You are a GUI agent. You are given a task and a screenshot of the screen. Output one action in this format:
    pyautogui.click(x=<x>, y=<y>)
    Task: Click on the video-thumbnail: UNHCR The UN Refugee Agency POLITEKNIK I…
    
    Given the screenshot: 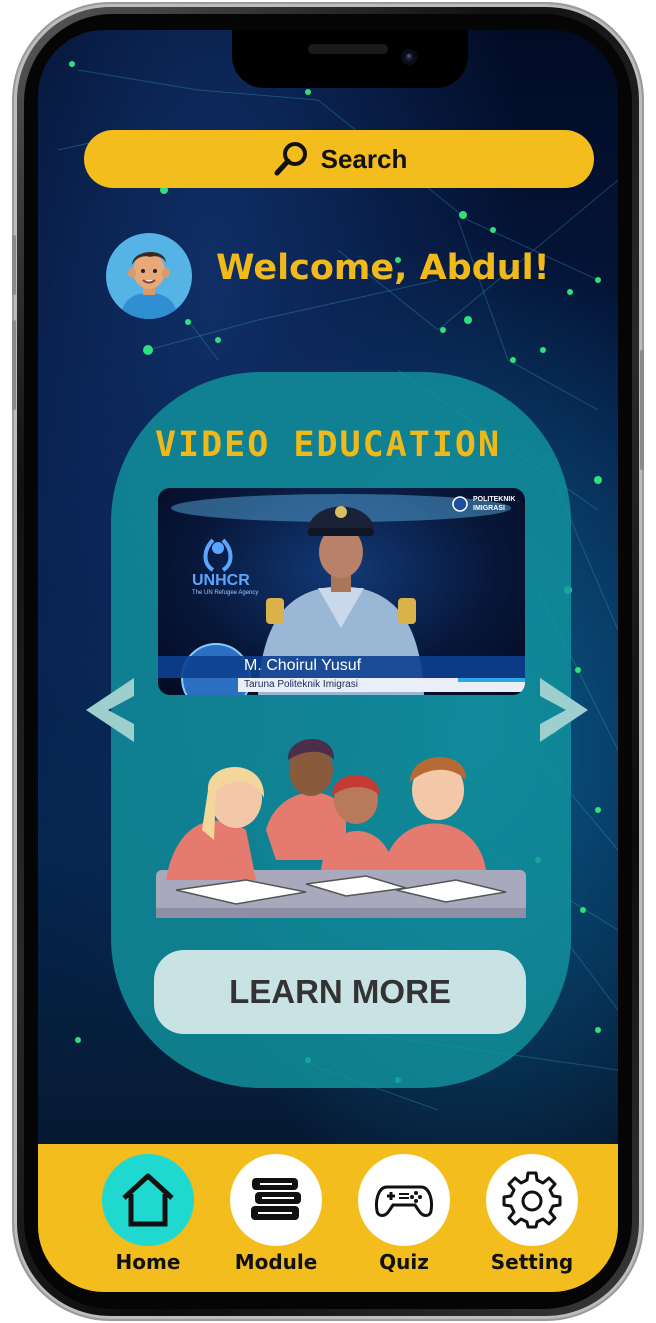 What is the action you would take?
    pyautogui.click(x=341, y=591)
    